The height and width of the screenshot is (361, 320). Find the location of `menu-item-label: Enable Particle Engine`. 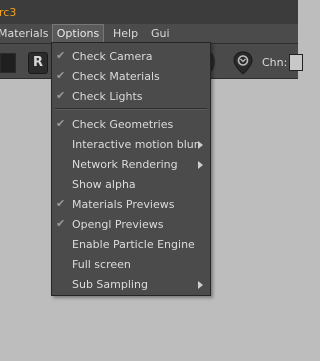

menu-item-label: Enable Particle Engine is located at coordinates (133, 244).